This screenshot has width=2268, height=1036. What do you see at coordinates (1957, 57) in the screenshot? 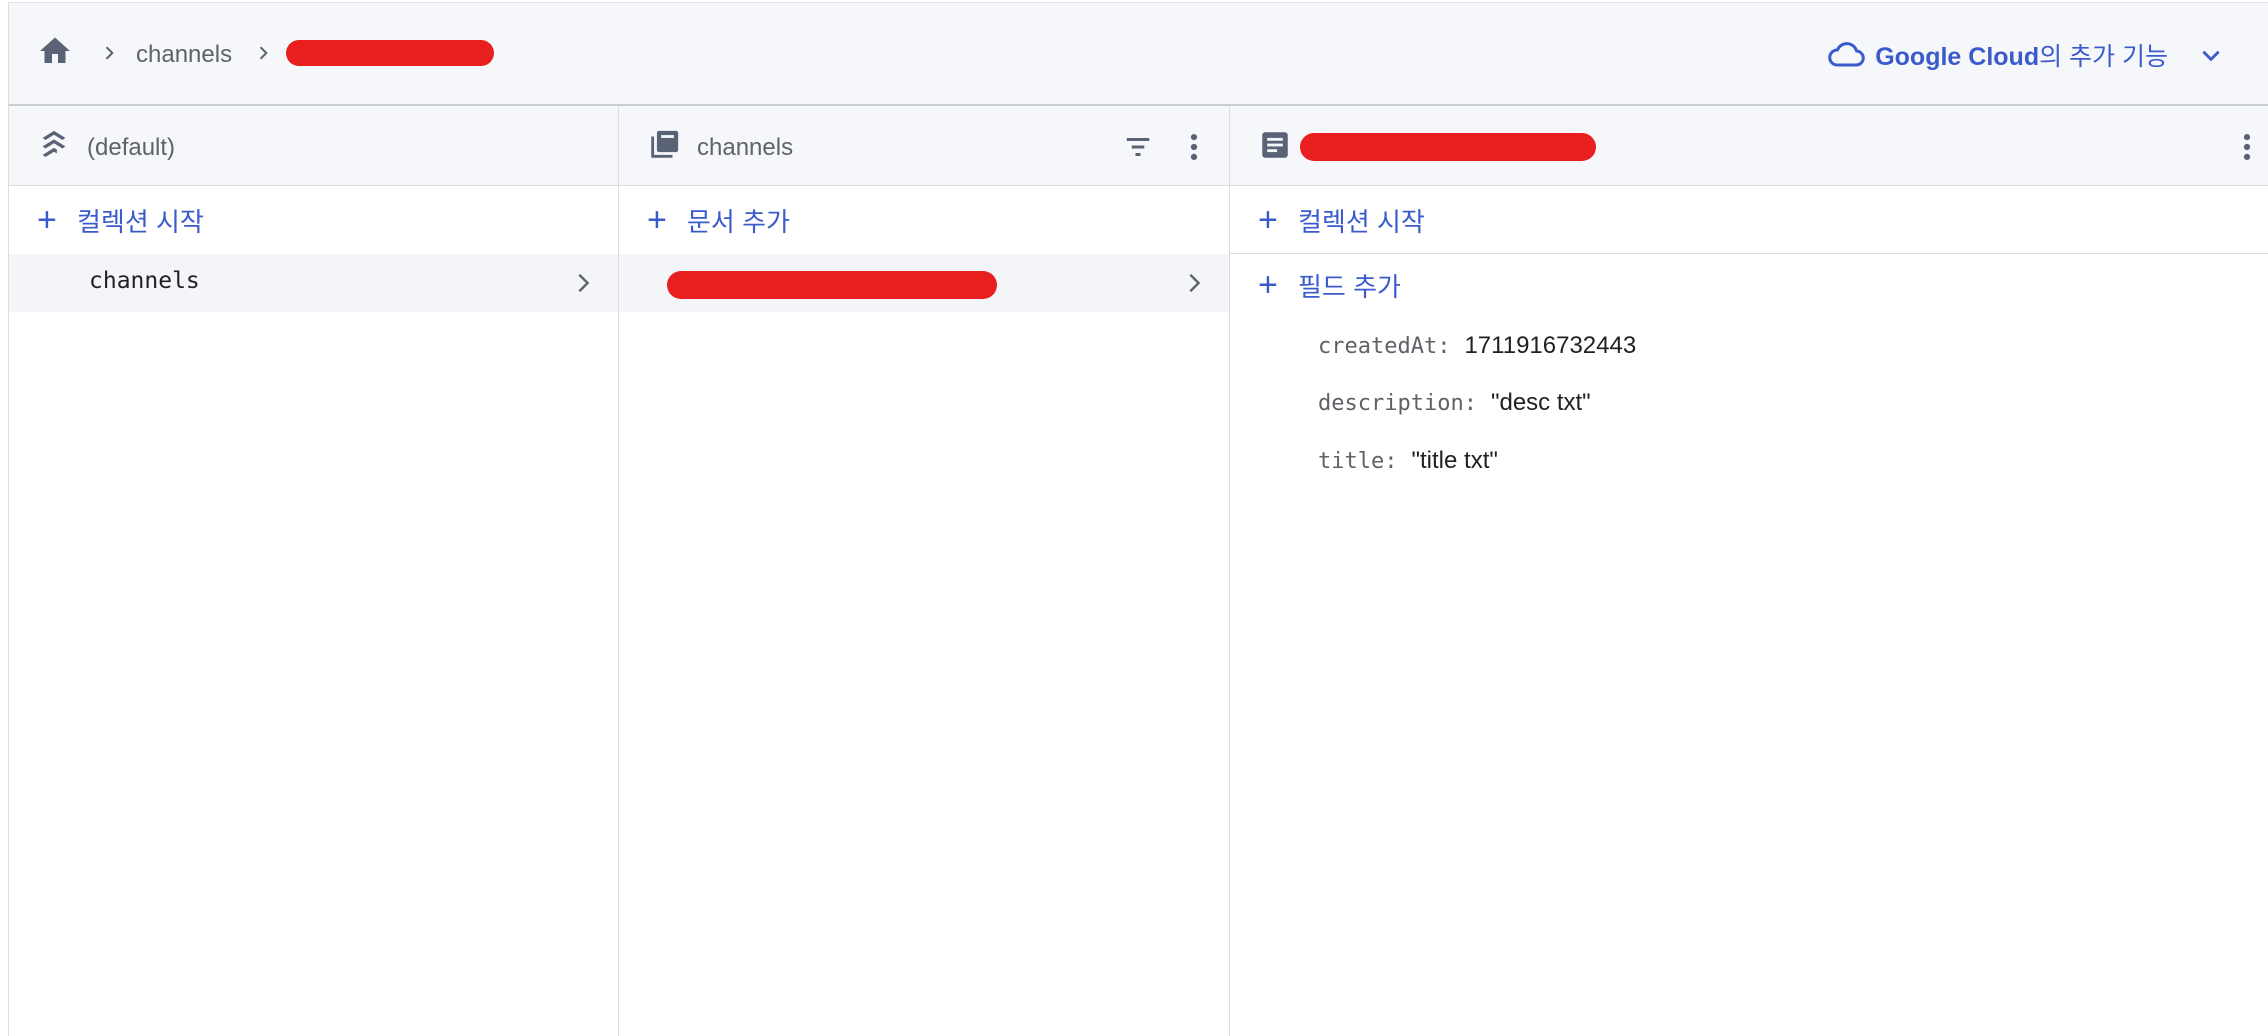
I see `google-cloud-label: Google Cloud` at bounding box center [1957, 57].